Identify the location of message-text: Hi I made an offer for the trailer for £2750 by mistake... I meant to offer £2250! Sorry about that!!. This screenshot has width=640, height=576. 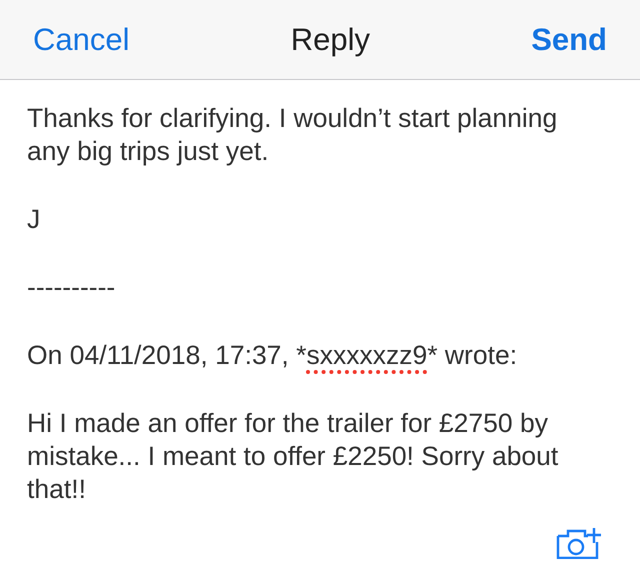
(293, 456).